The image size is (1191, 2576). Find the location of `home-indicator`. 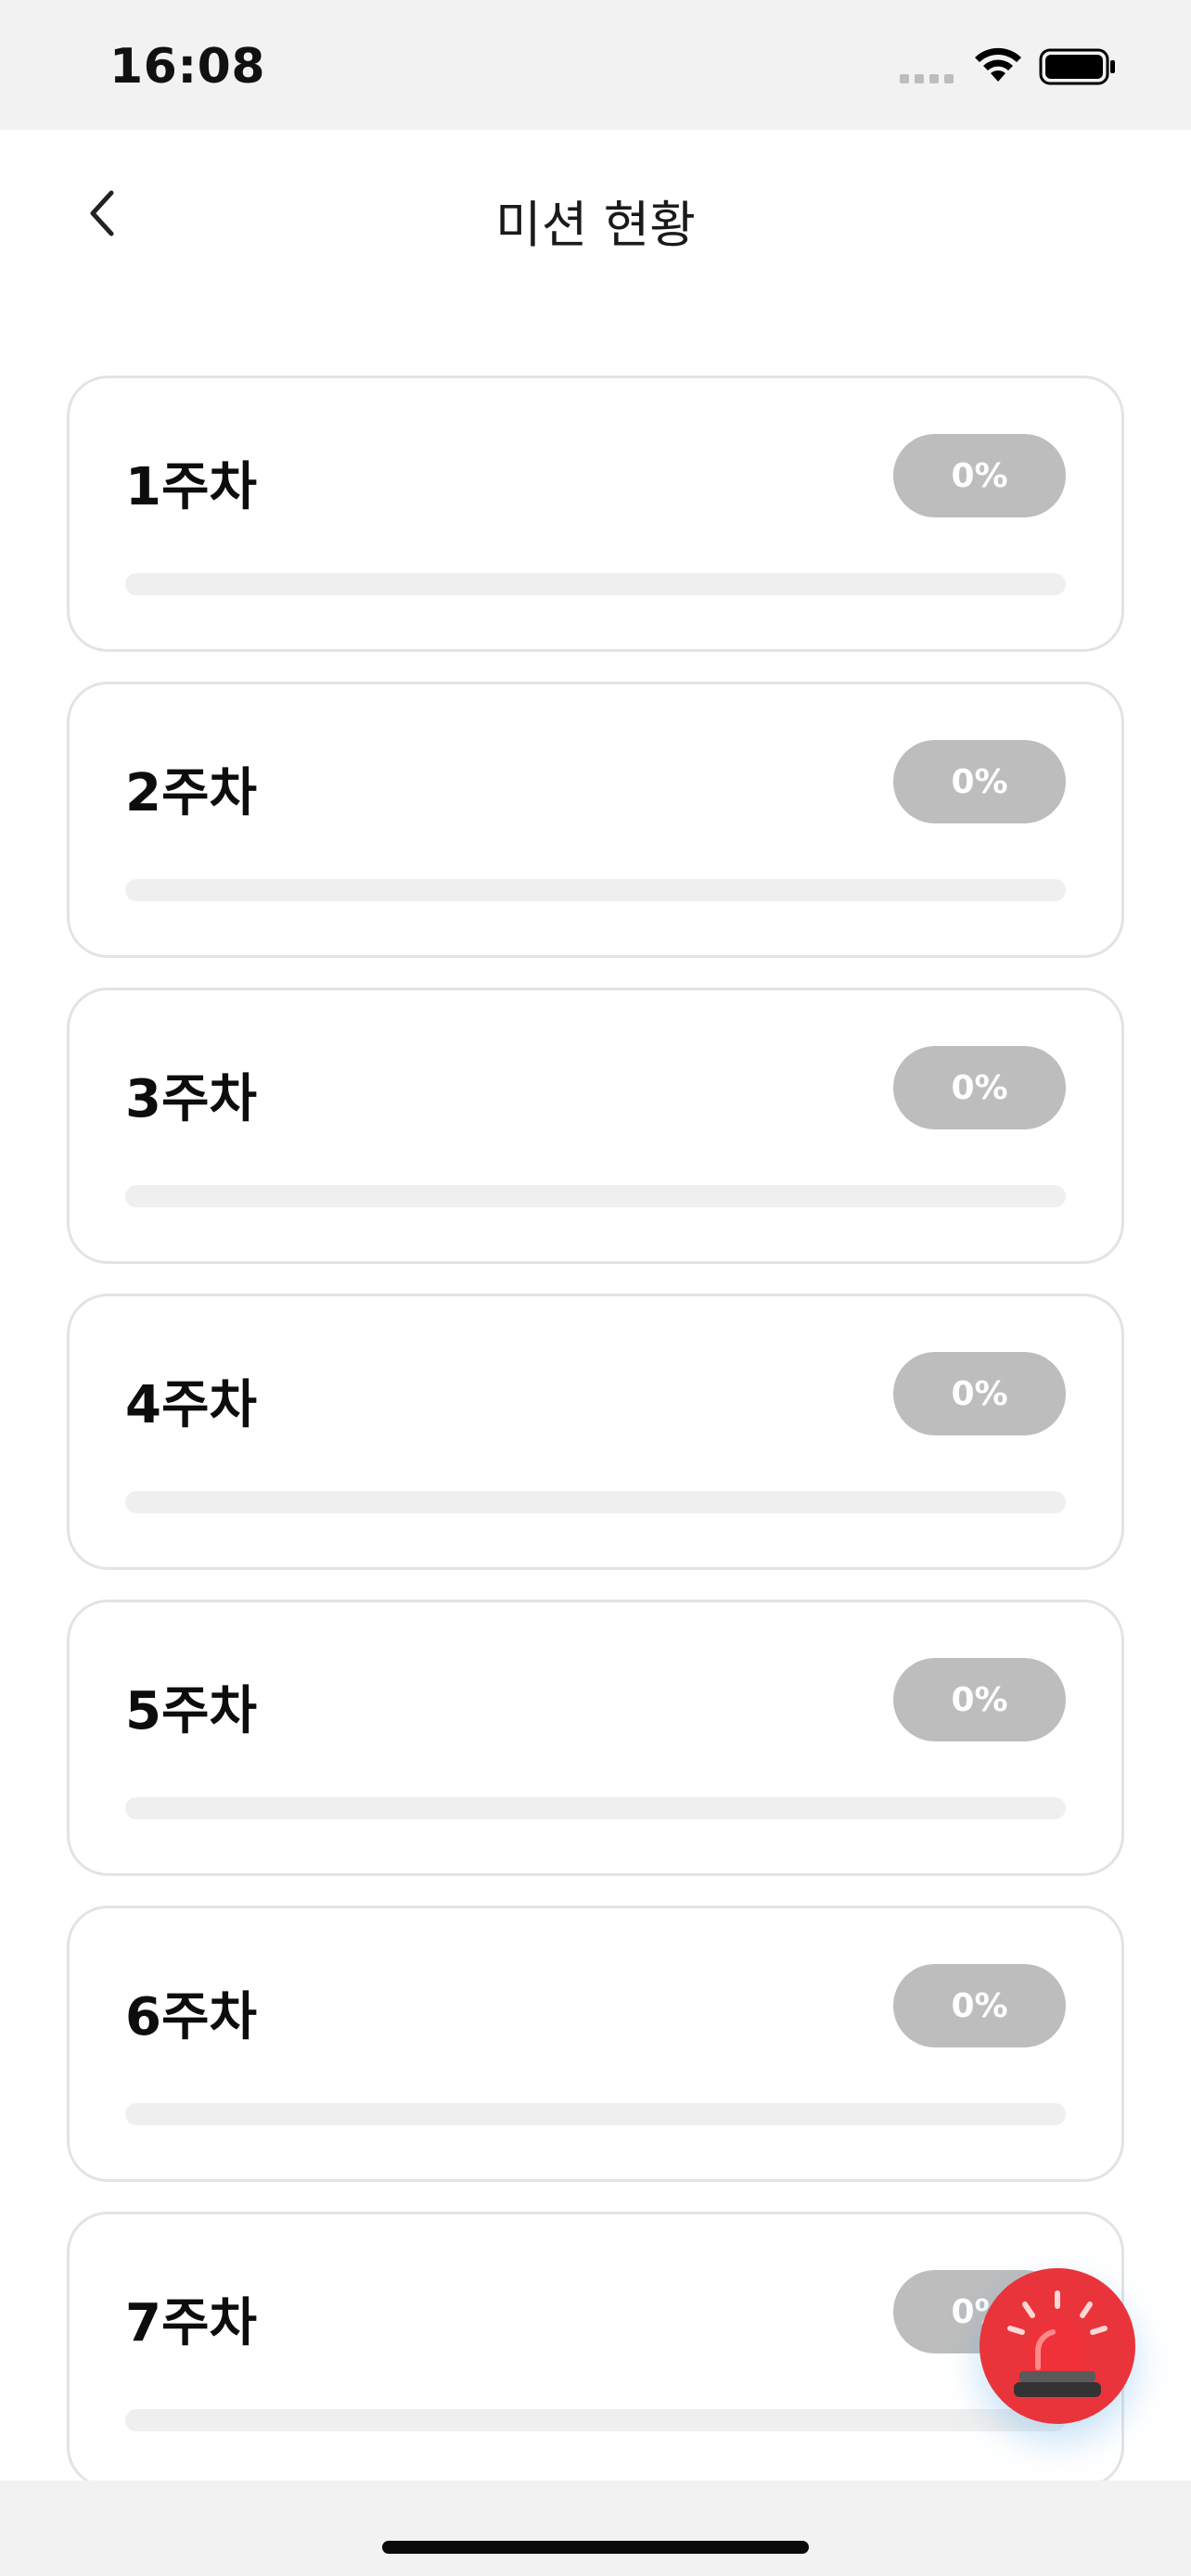

home-indicator is located at coordinates (595, 2547).